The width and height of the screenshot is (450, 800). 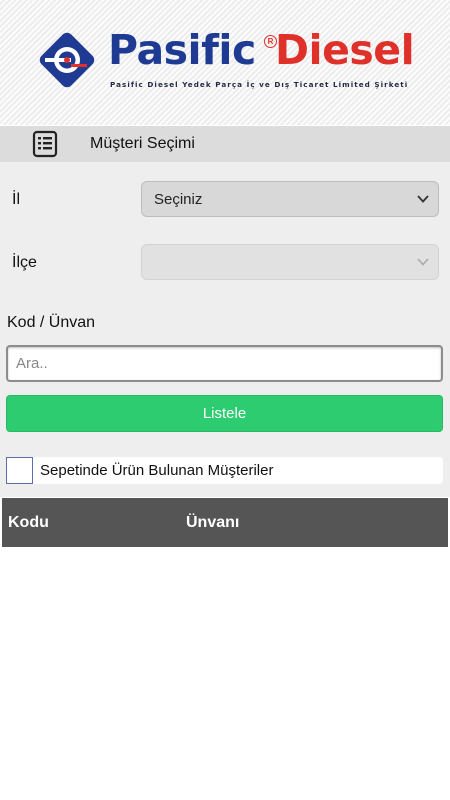 I want to click on list-icon, so click(x=45, y=144).